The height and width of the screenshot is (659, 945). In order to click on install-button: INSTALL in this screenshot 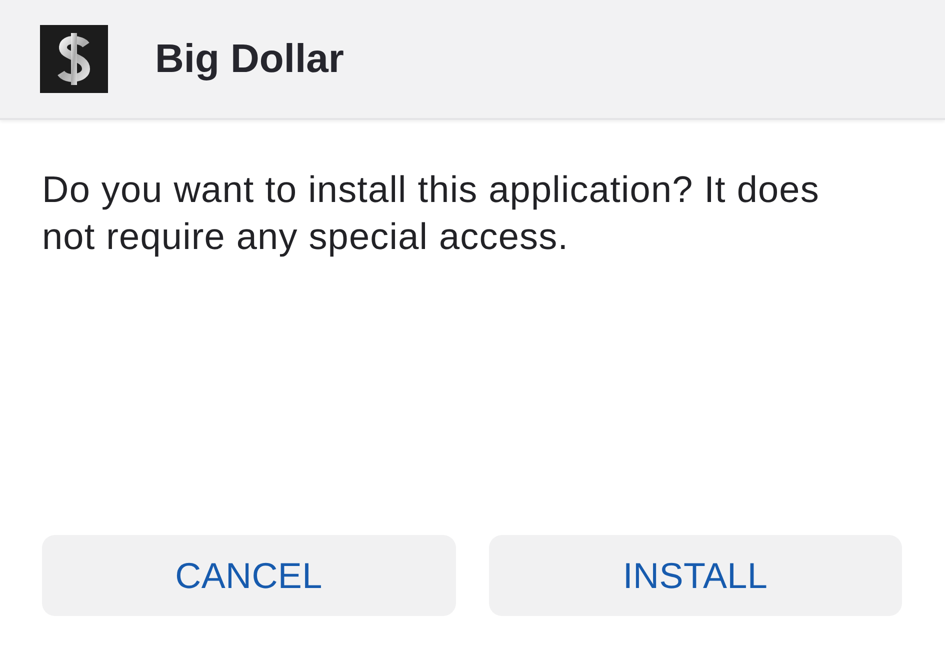, I will do `click(695, 575)`.